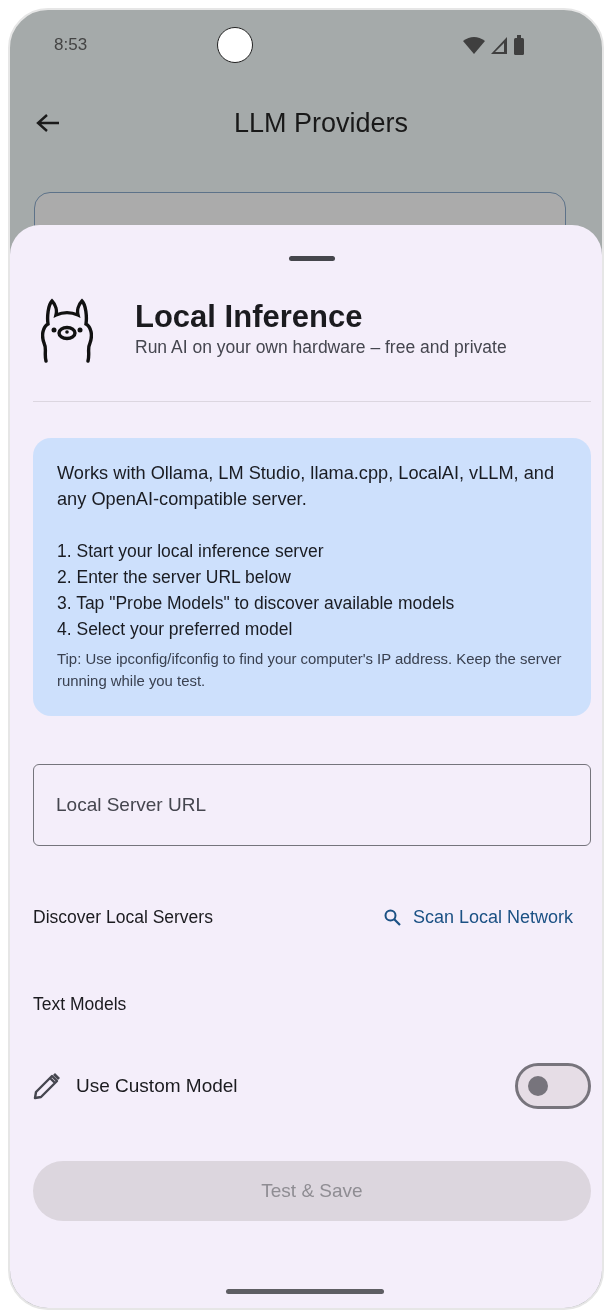 This screenshot has width=604, height=1313. Describe the element at coordinates (312, 258) in the screenshot. I see `drag-handle` at that location.